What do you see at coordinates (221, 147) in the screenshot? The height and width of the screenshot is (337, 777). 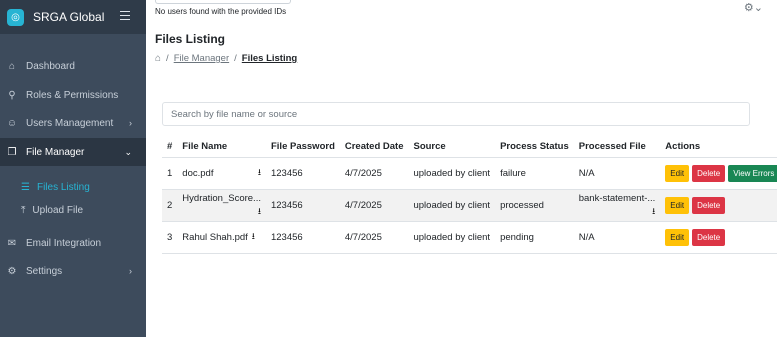 I see `column-header: File Name` at bounding box center [221, 147].